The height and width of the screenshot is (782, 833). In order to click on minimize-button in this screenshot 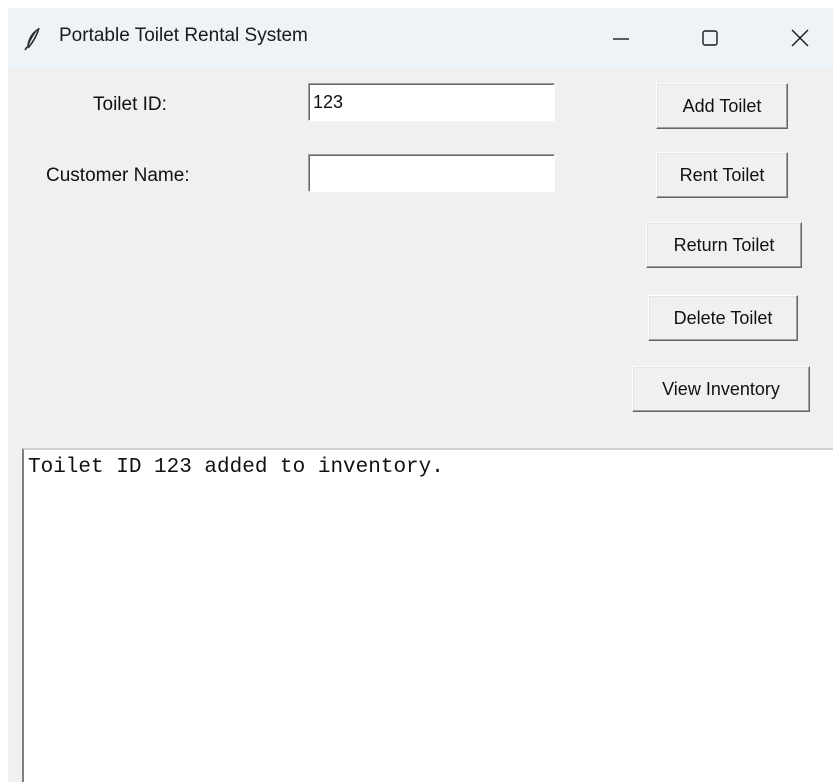, I will do `click(621, 38)`.